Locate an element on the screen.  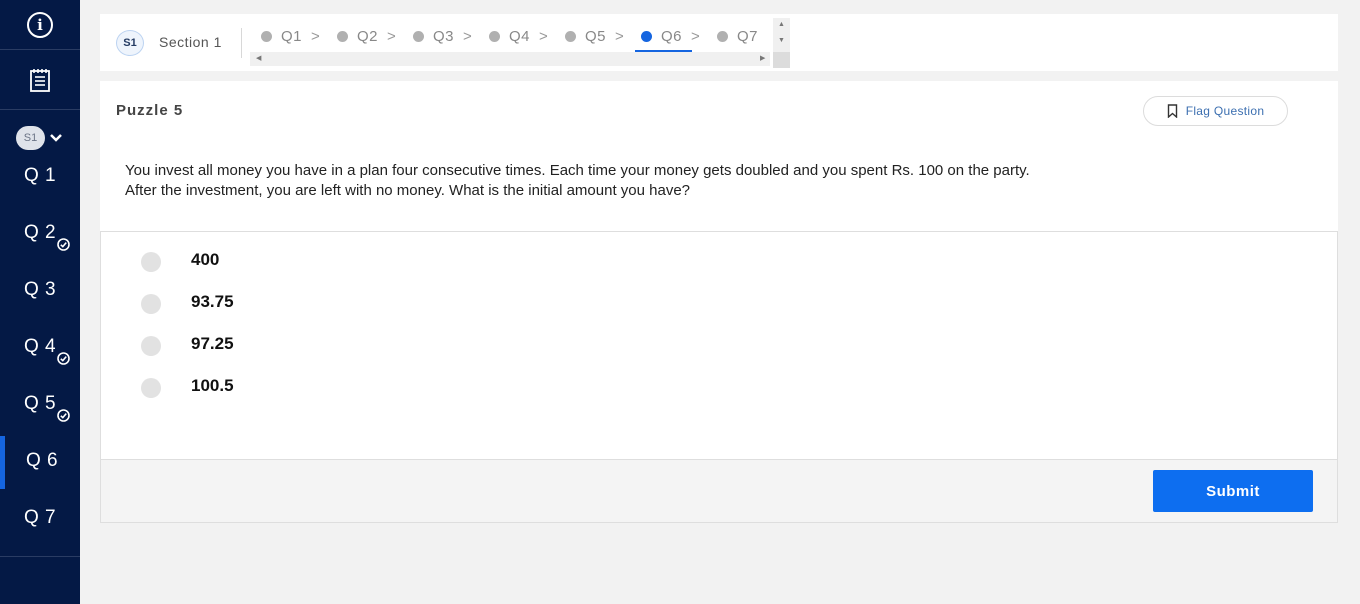
option-item: 97.25 is located at coordinates (187, 344).